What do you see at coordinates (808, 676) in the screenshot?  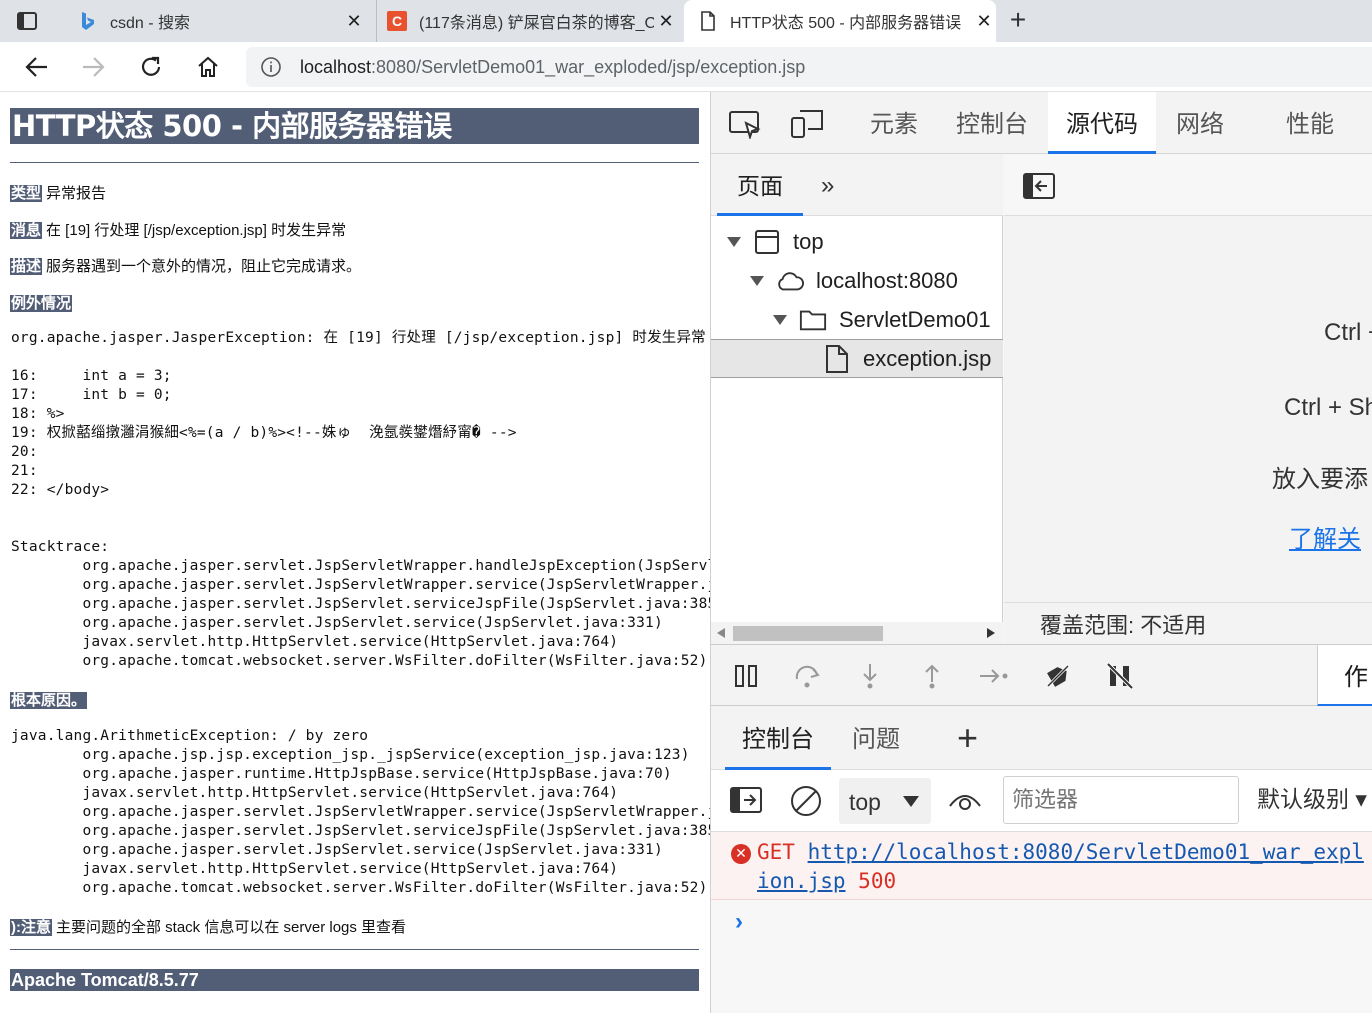 I see `step-over-icon` at bounding box center [808, 676].